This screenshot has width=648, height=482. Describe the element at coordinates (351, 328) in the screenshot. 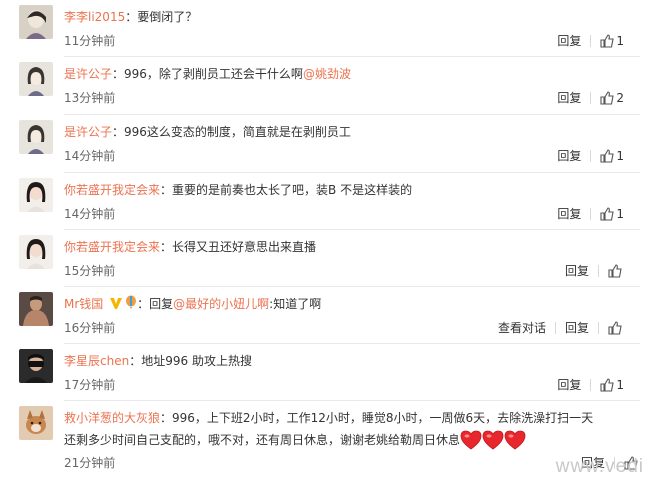

I see `comment-meta: 16分钟前 查看对话 回复` at that location.